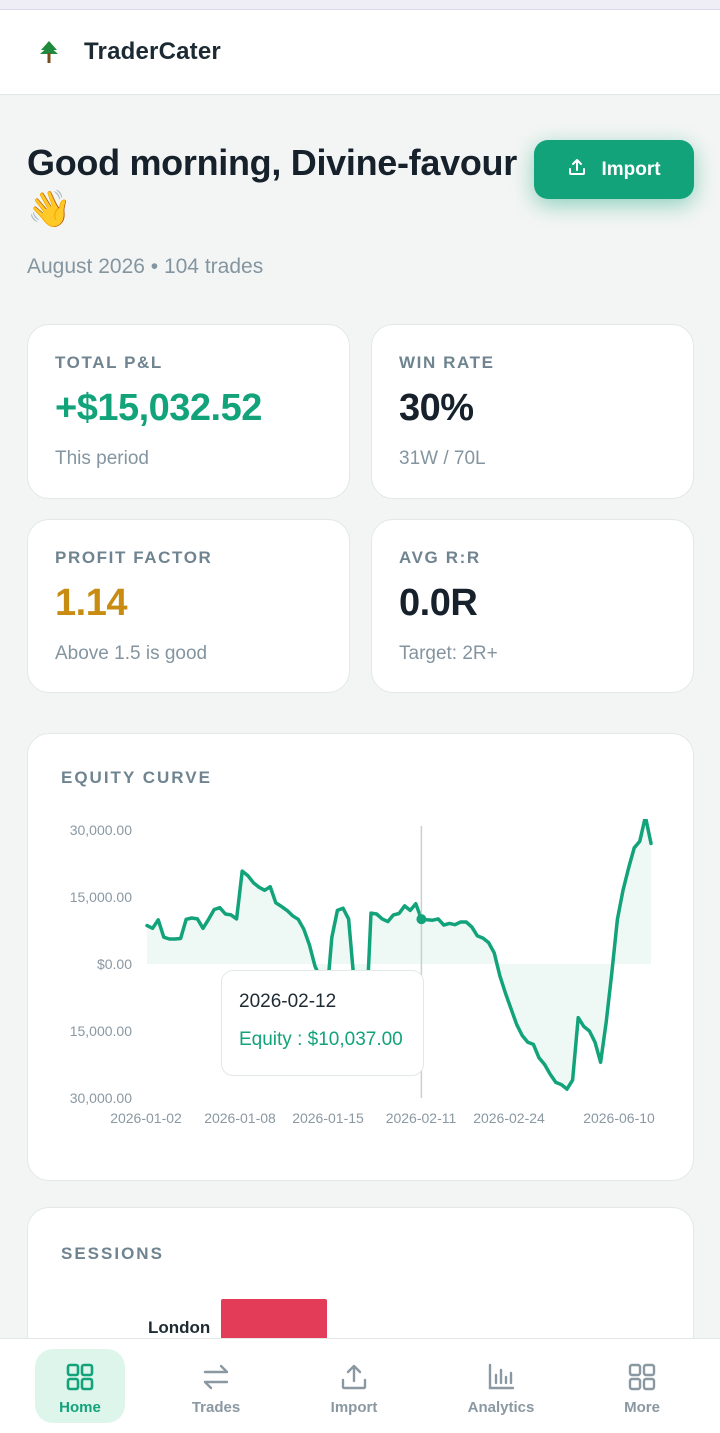  Describe the element at coordinates (532, 606) in the screenshot. I see `stat-card-avg-rr: AVG R:R 0.0R Target: 2R+` at that location.